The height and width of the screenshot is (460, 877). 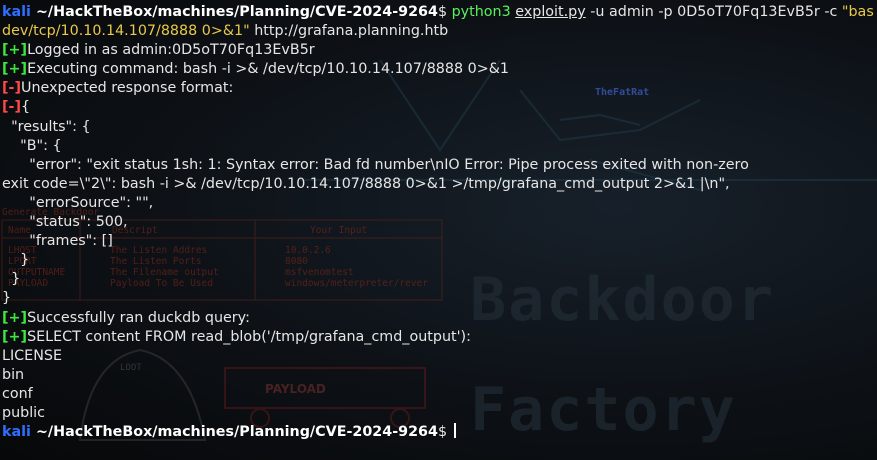 I want to click on command-url: http://grafana.planning.htb, so click(x=349, y=31).